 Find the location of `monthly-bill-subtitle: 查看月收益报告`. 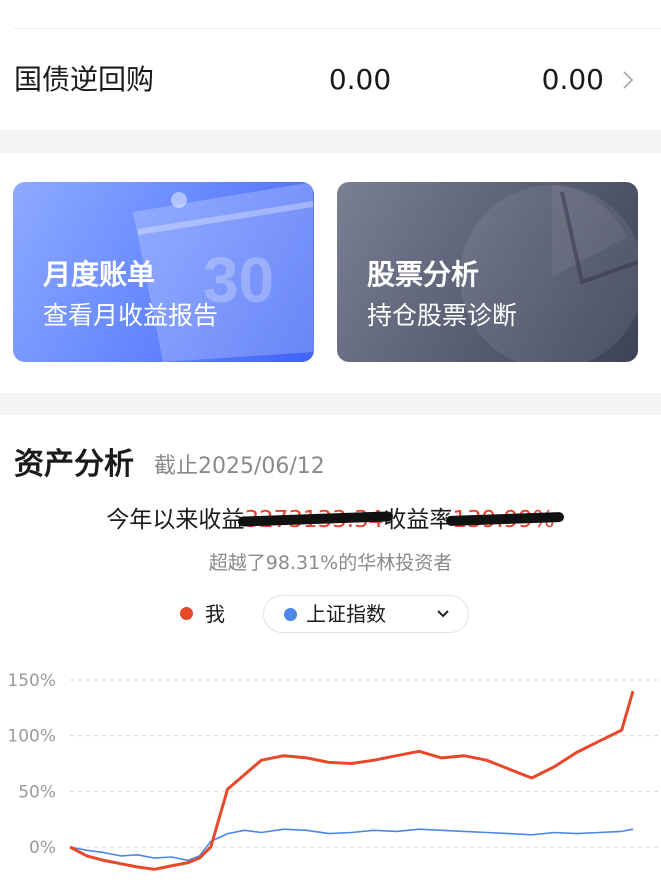

monthly-bill-subtitle: 查看月收益报告 is located at coordinates (131, 315).